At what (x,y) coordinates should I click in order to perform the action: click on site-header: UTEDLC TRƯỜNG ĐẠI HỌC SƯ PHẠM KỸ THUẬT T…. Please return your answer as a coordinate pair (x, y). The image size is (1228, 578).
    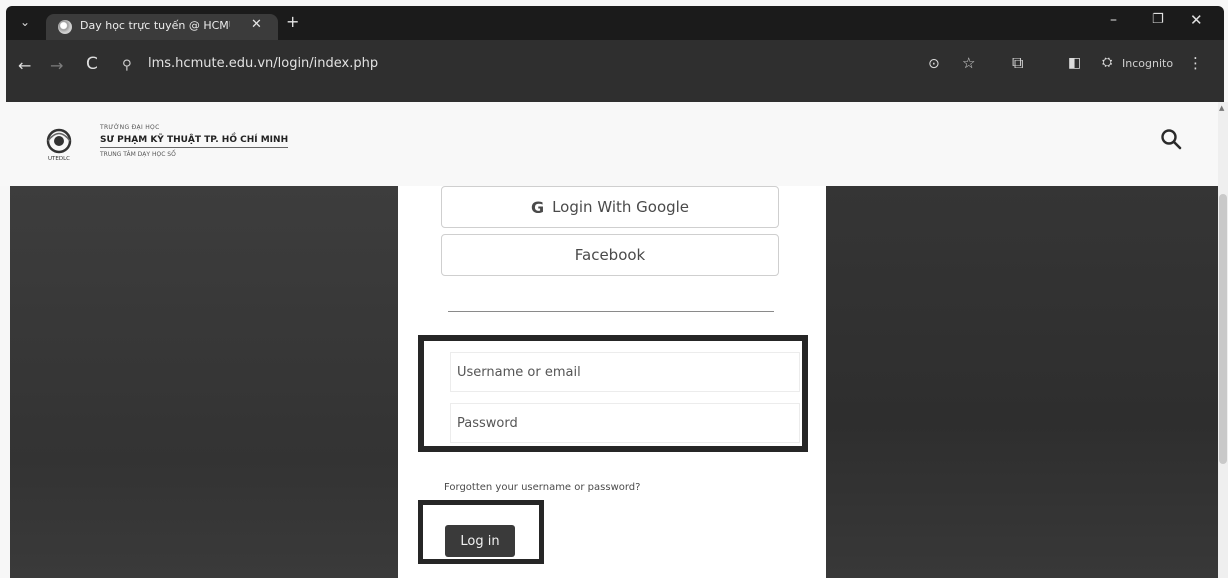
    Looking at the image, I should click on (614, 144).